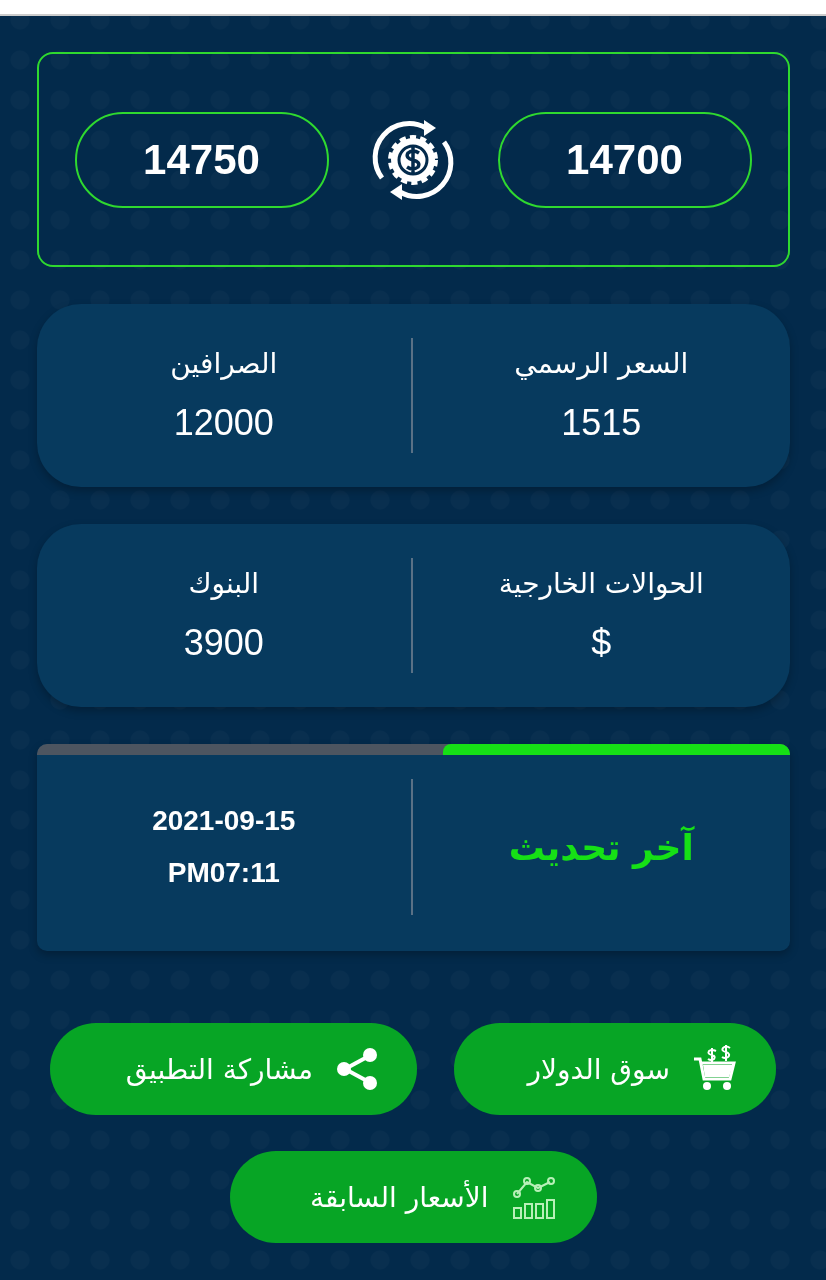 The image size is (826, 1280). What do you see at coordinates (624, 159) in the screenshot?
I see `rate-pill: 14700` at bounding box center [624, 159].